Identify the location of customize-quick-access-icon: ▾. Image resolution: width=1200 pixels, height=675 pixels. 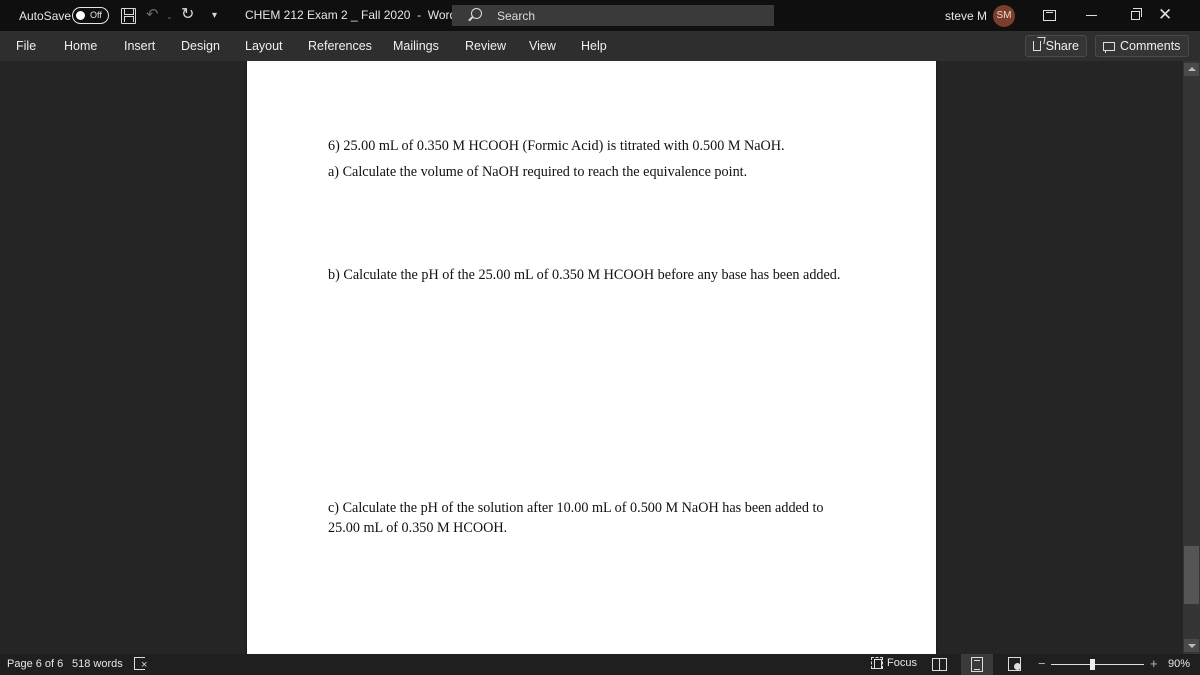
(214, 16).